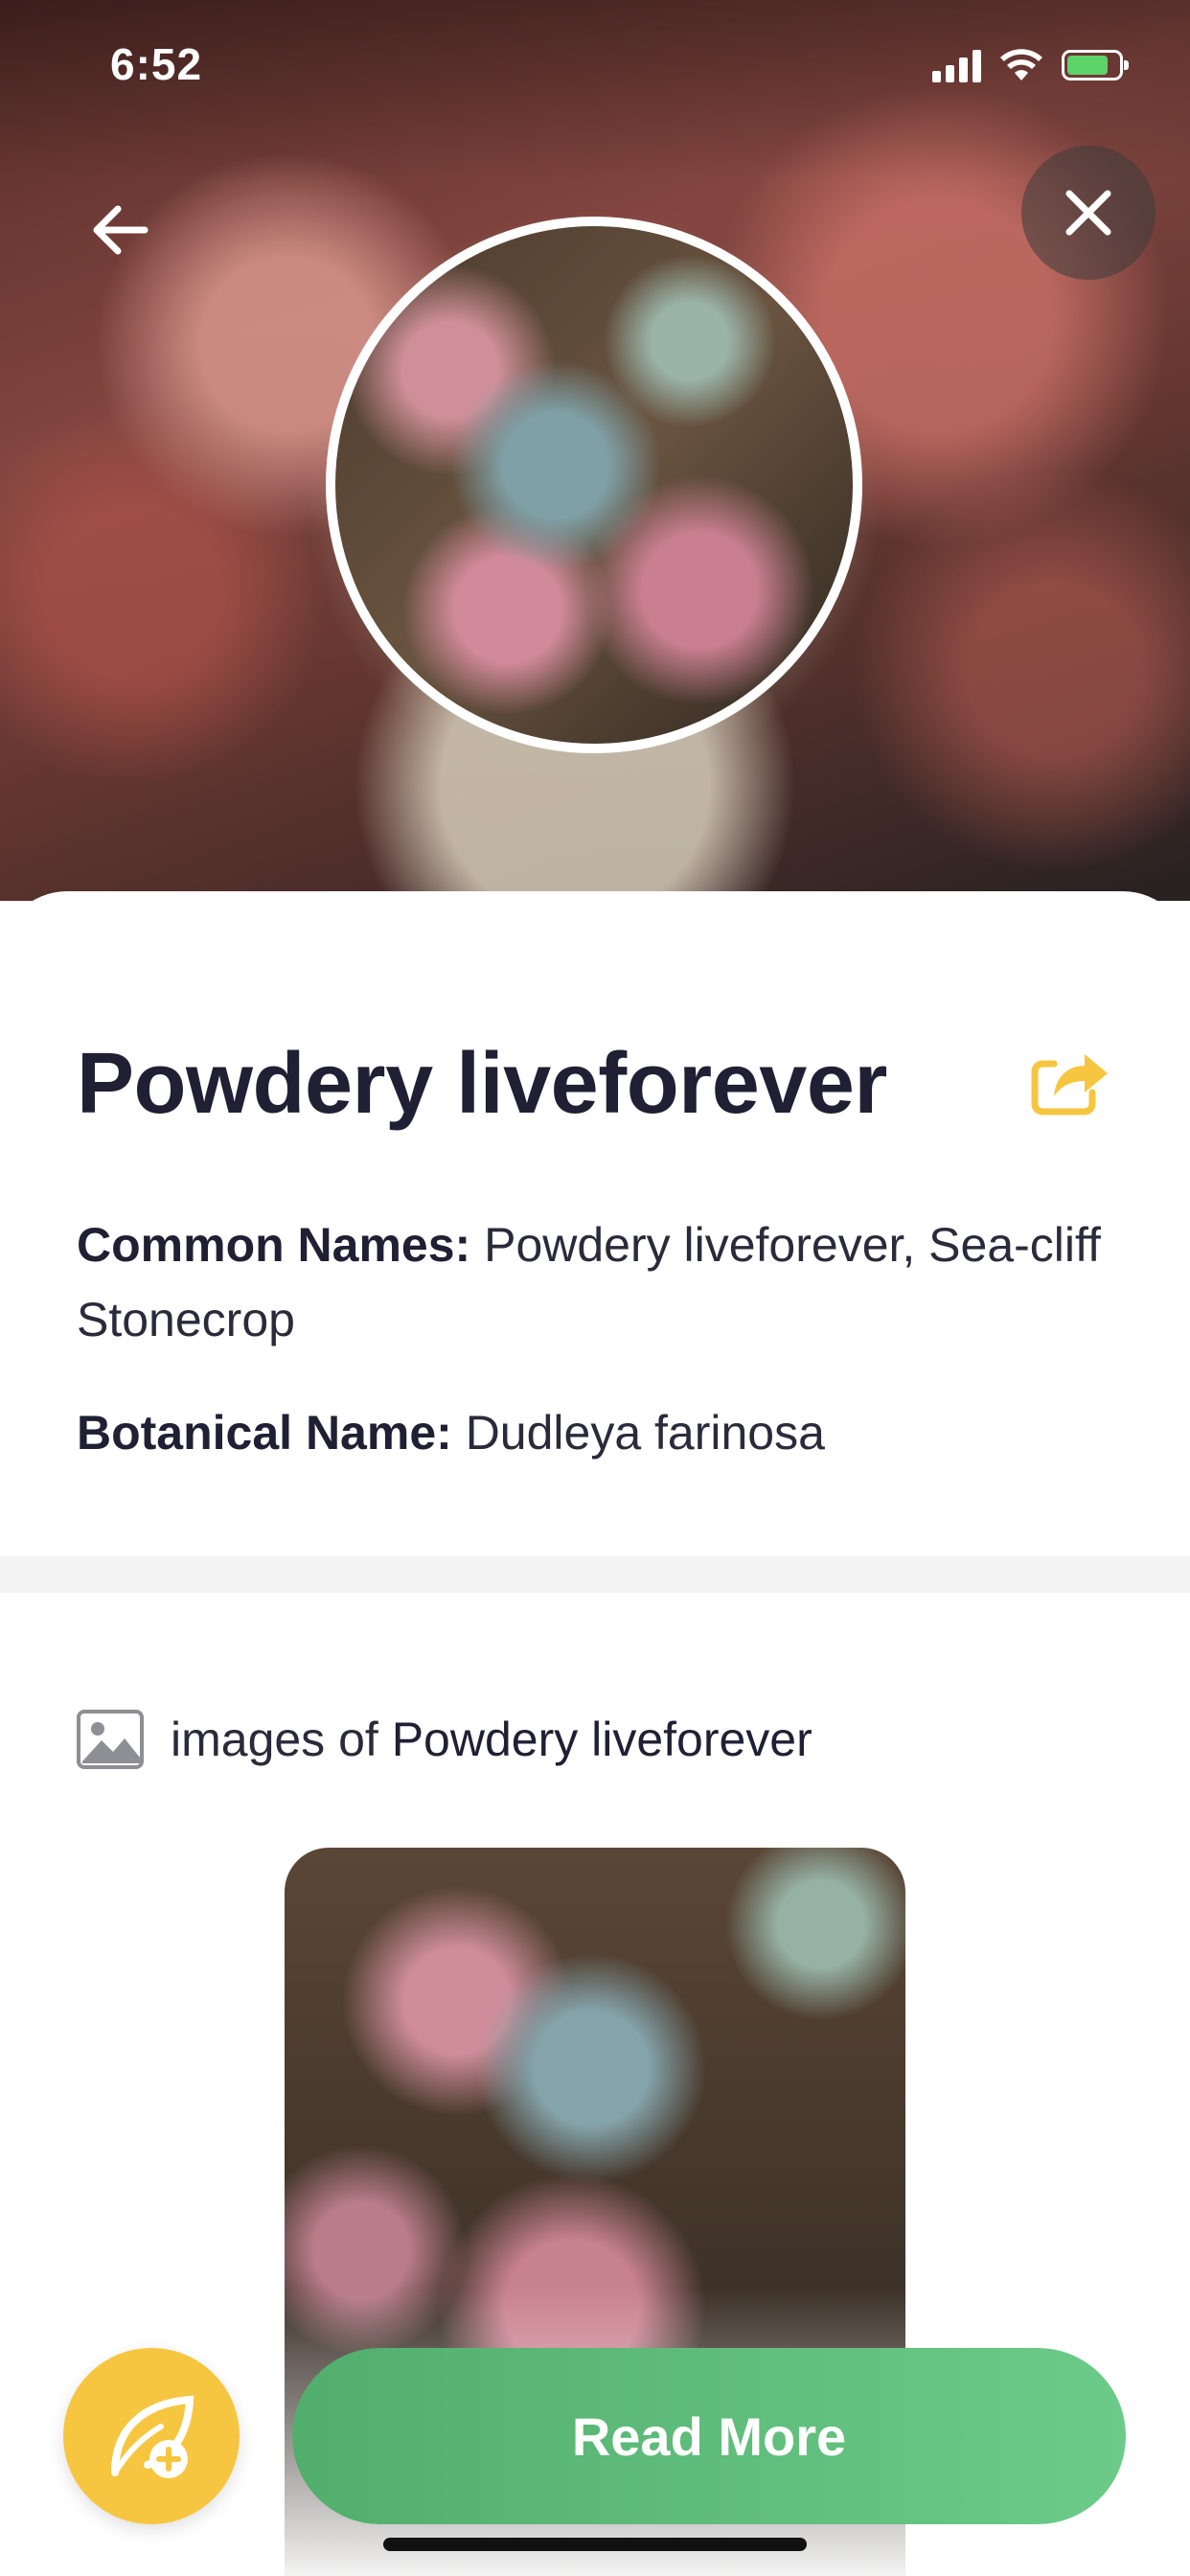 The image size is (1190, 2576). Describe the element at coordinates (602, 1740) in the screenshot. I see `images-section-plant-name: Powdery liveforever` at that location.